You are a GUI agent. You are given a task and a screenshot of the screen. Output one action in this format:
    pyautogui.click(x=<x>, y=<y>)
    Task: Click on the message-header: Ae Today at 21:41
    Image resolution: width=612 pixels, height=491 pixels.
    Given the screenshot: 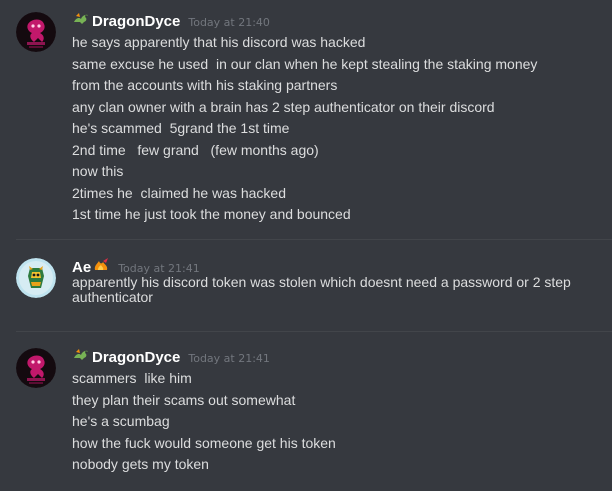 What is the action you would take?
    pyautogui.click(x=330, y=266)
    